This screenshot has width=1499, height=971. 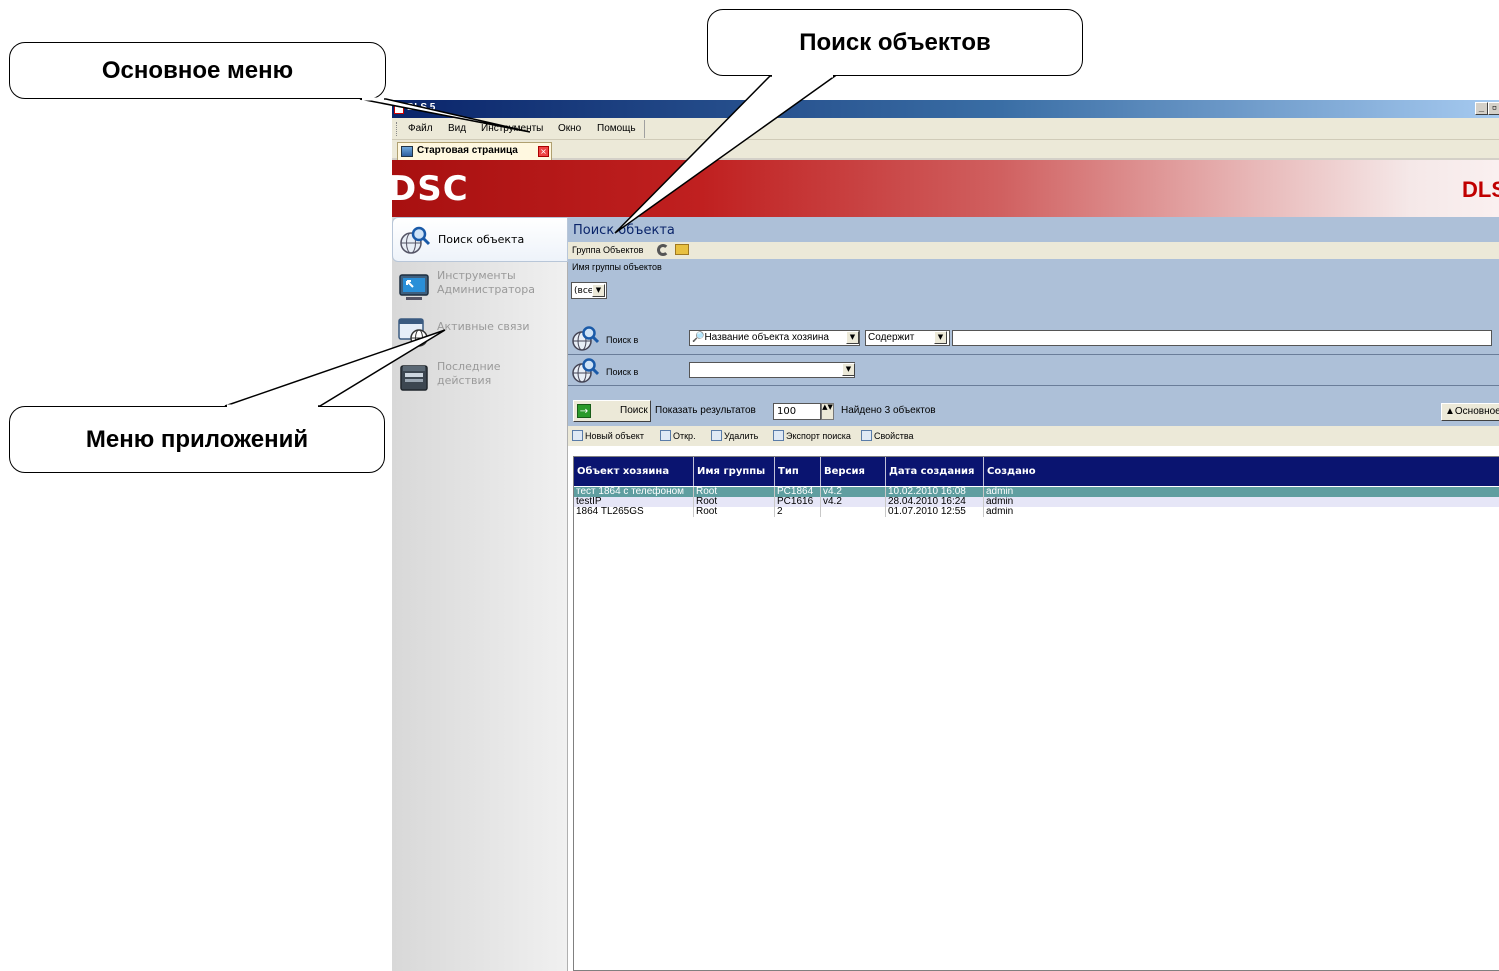 I want to click on sidebar-label-line2: действия, so click(x=464, y=380).